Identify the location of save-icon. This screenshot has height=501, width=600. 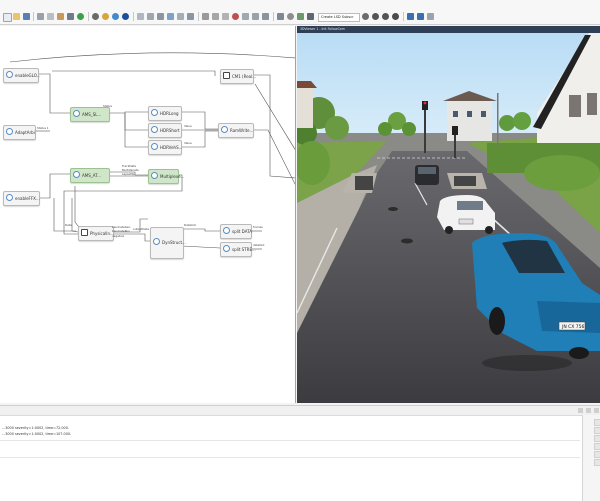
(26, 16).